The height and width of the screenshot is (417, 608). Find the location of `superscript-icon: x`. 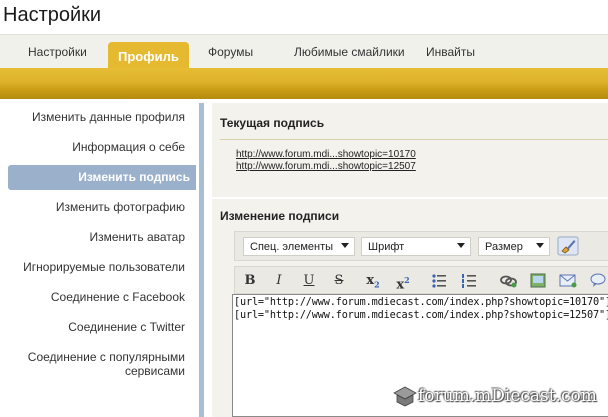

superscript-icon: x is located at coordinates (400, 285).